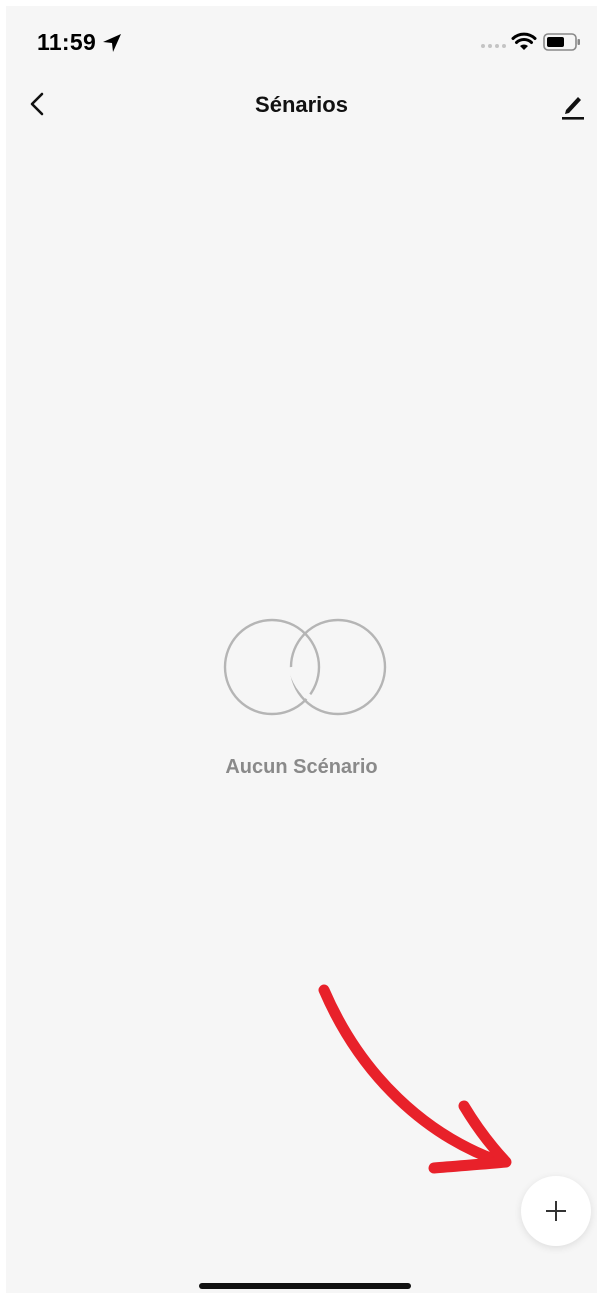 This screenshot has height=1299, width=603. What do you see at coordinates (524, 41) in the screenshot?
I see `wifi-icon` at bounding box center [524, 41].